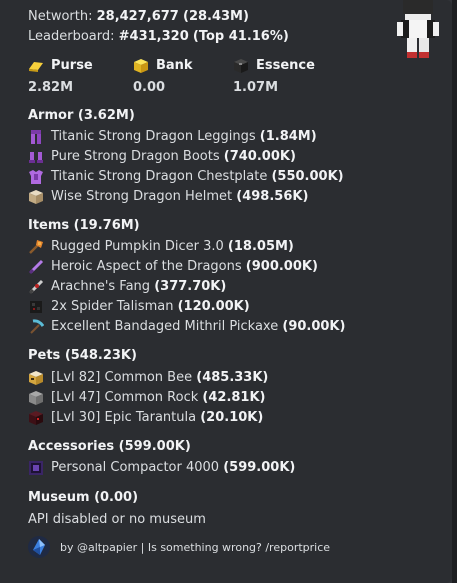 The height and width of the screenshot is (583, 457). Describe the element at coordinates (36, 378) in the screenshot. I see `bee-pet-icon` at that location.